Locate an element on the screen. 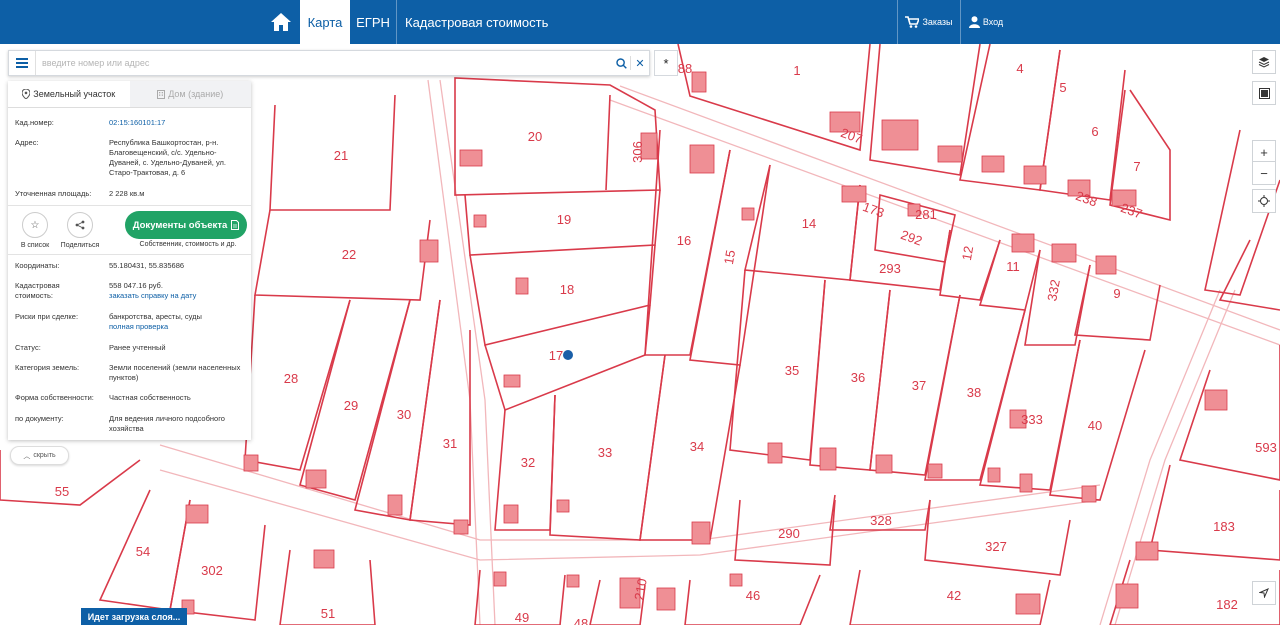  parcel-label: 9 is located at coordinates (1116, 293).